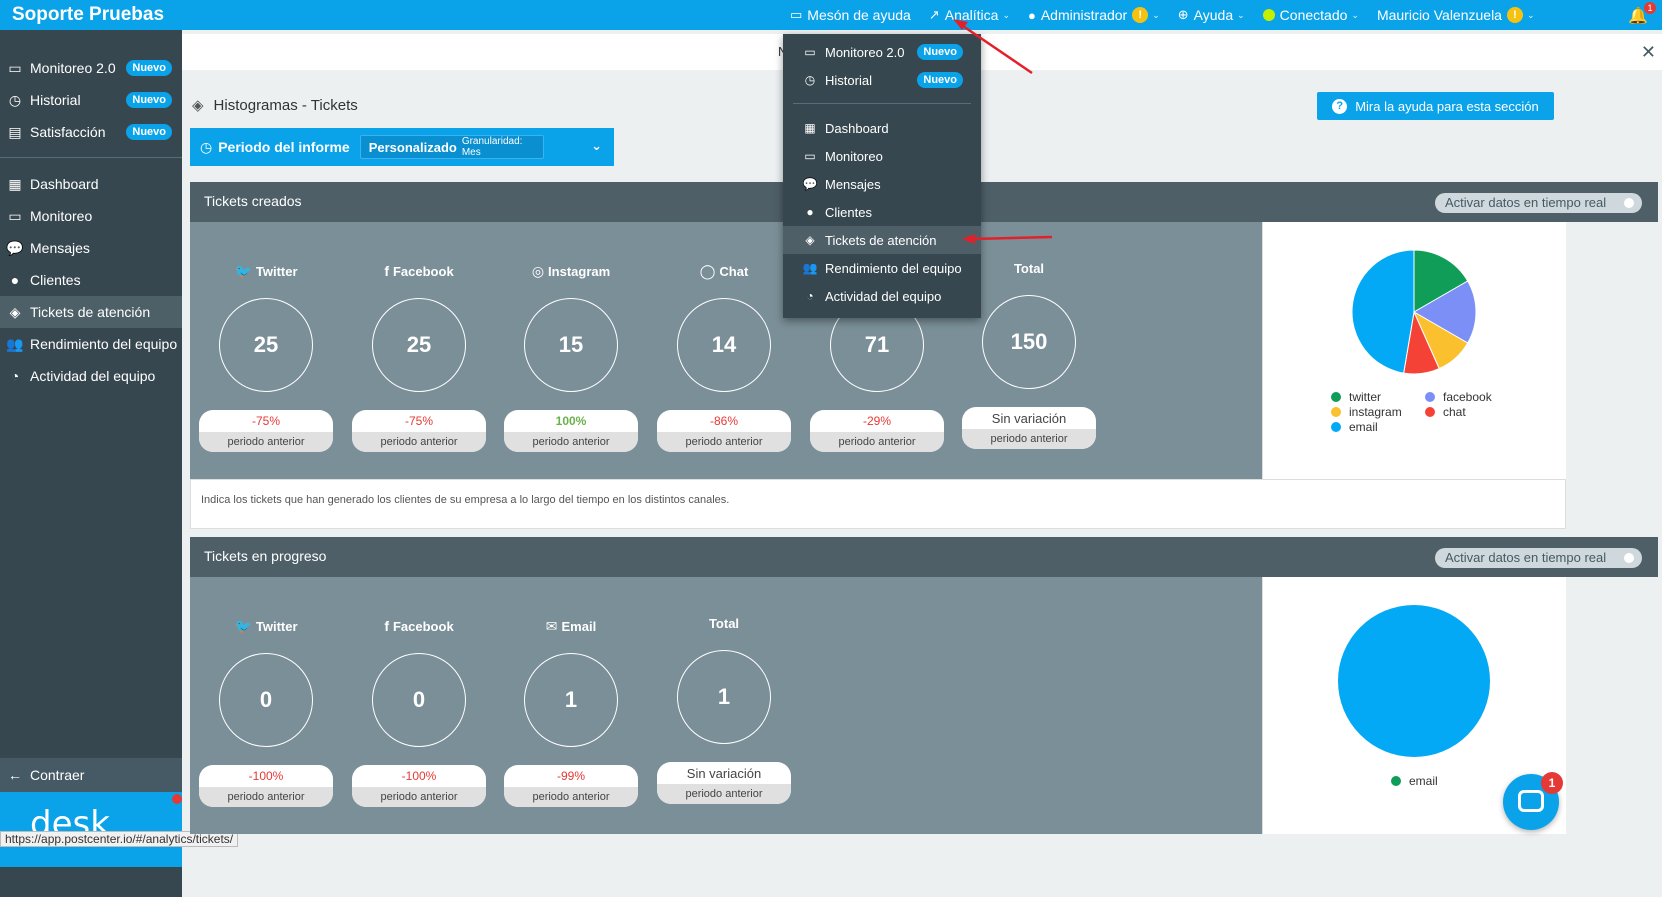 Image resolution: width=1662 pixels, height=897 pixels. I want to click on nav-label: Mesón de ayuda, so click(859, 15).